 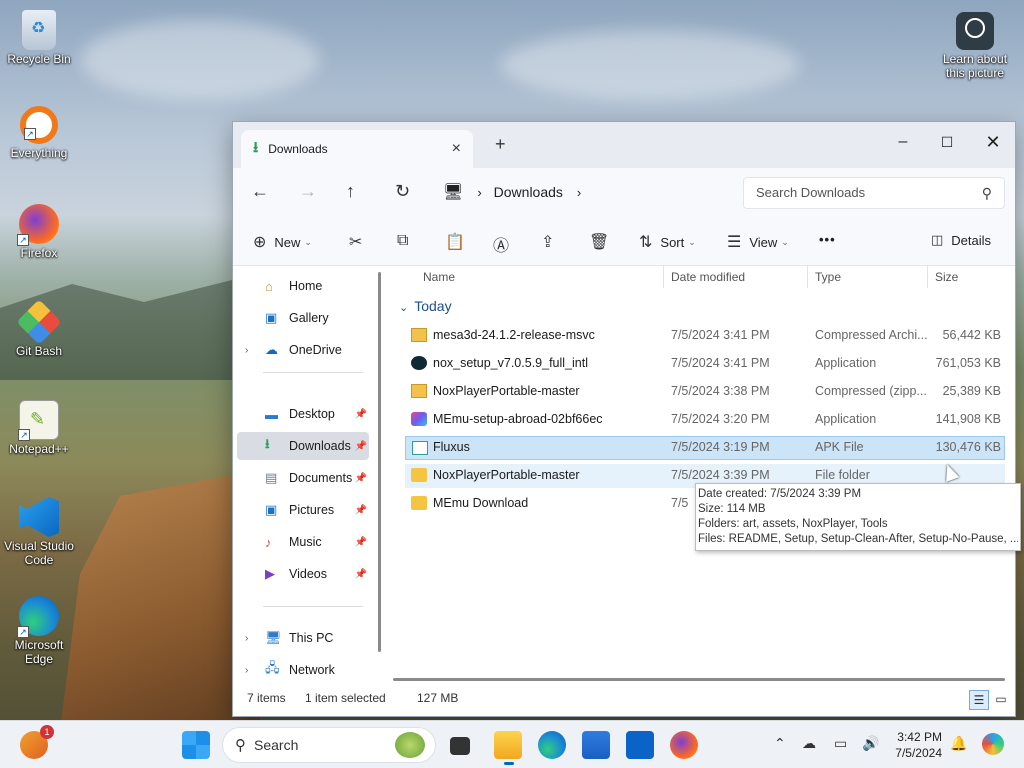 What do you see at coordinates (958, 743) in the screenshot?
I see `notification-bell-icon: 🔔` at bounding box center [958, 743].